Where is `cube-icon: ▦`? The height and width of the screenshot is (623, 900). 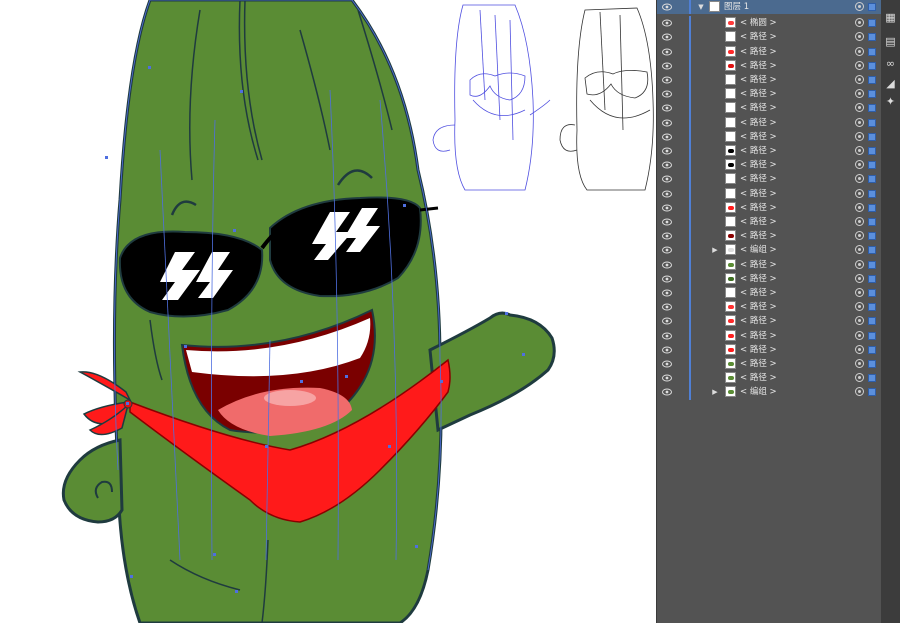
cube-icon: ▦ is located at coordinates (890, 17).